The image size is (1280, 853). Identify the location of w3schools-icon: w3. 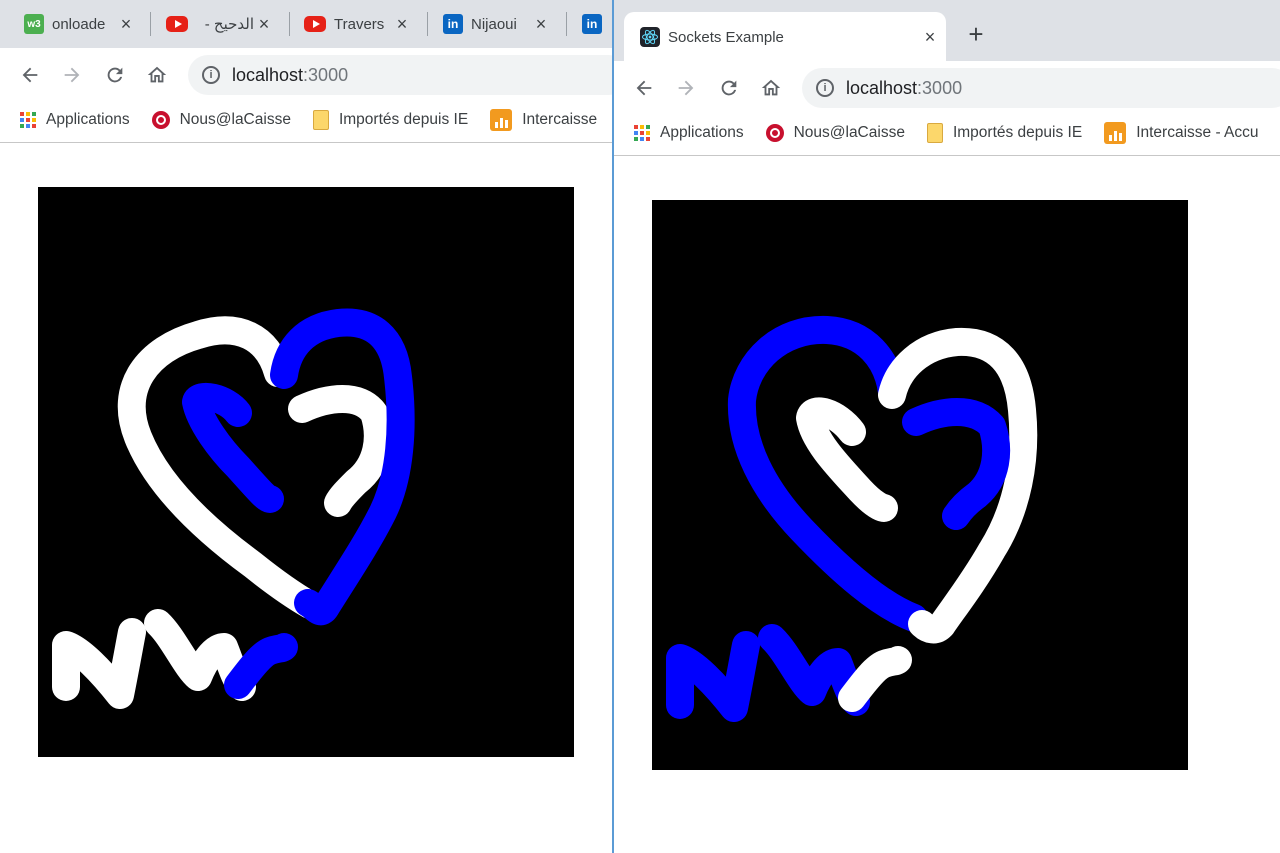
(34, 24).